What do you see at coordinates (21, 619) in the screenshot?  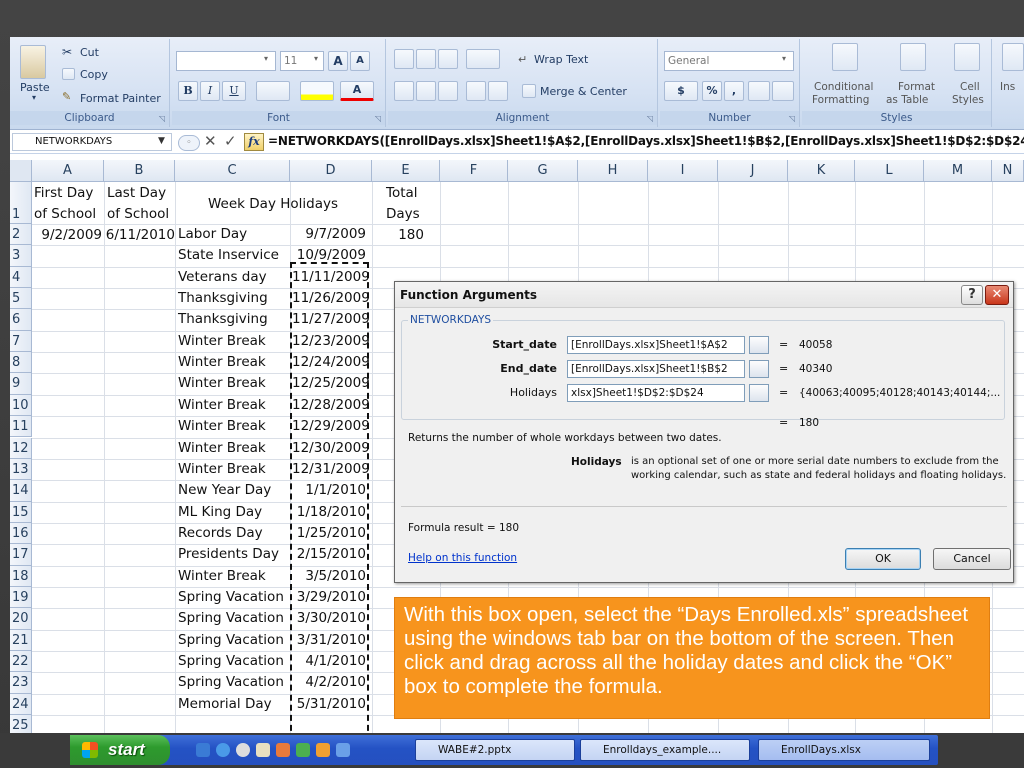 I see `row-header-20: 20` at bounding box center [21, 619].